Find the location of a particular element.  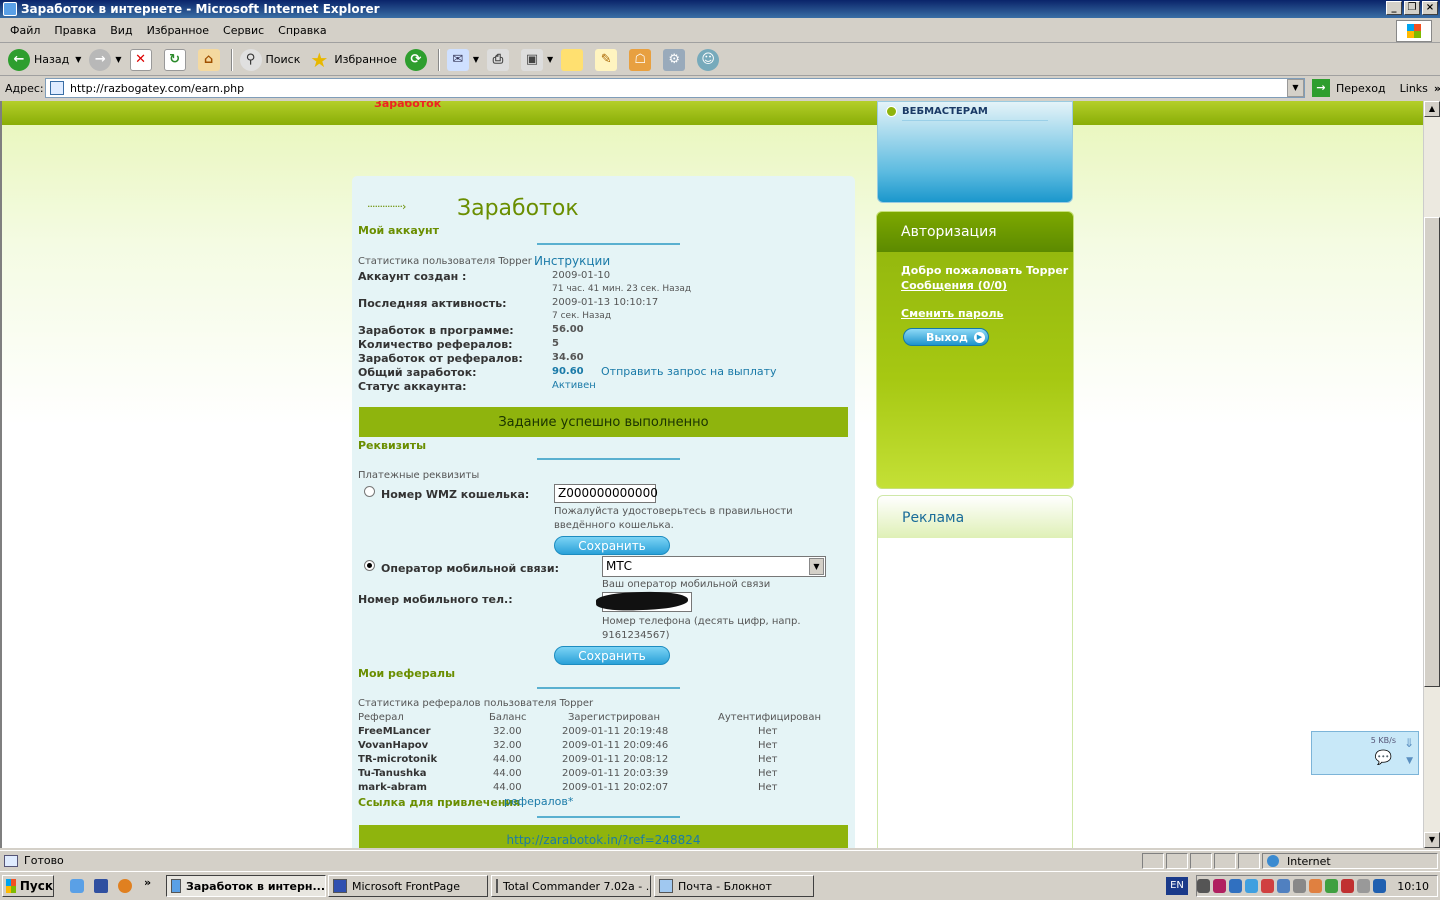

menu-tools: Сервис is located at coordinates (243, 30).